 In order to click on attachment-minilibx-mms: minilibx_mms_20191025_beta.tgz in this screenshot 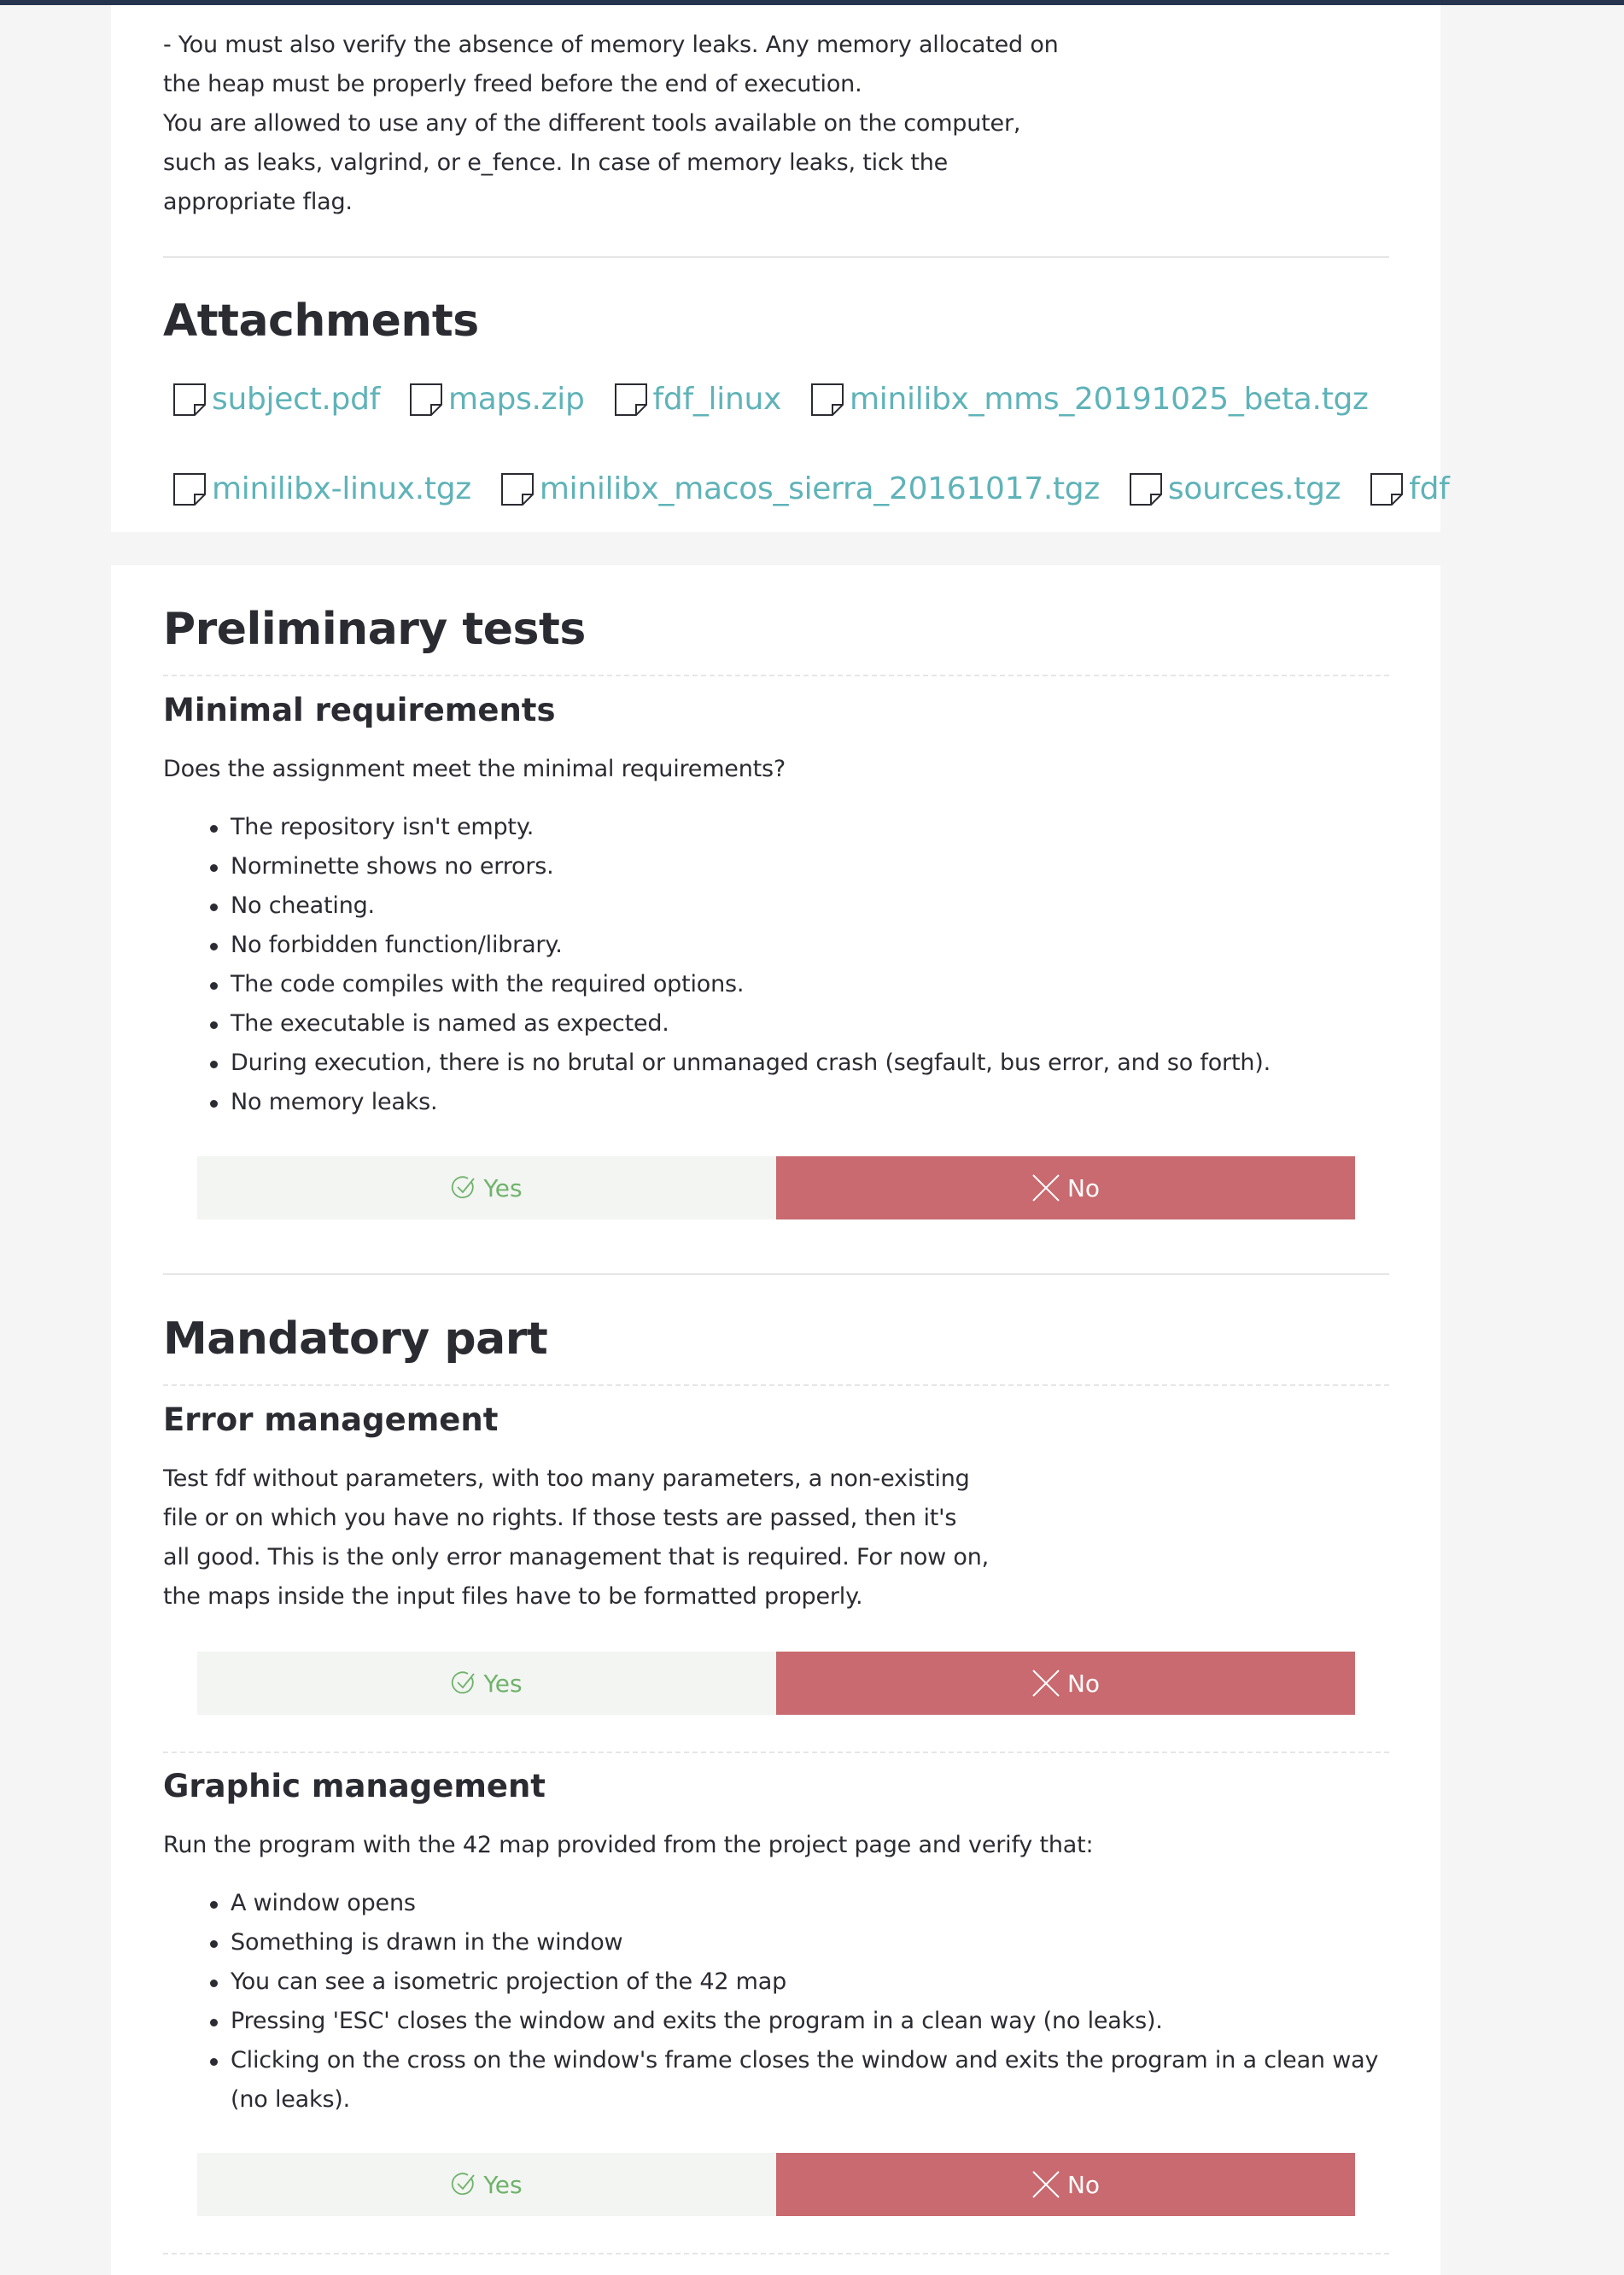, I will do `click(1090, 400)`.